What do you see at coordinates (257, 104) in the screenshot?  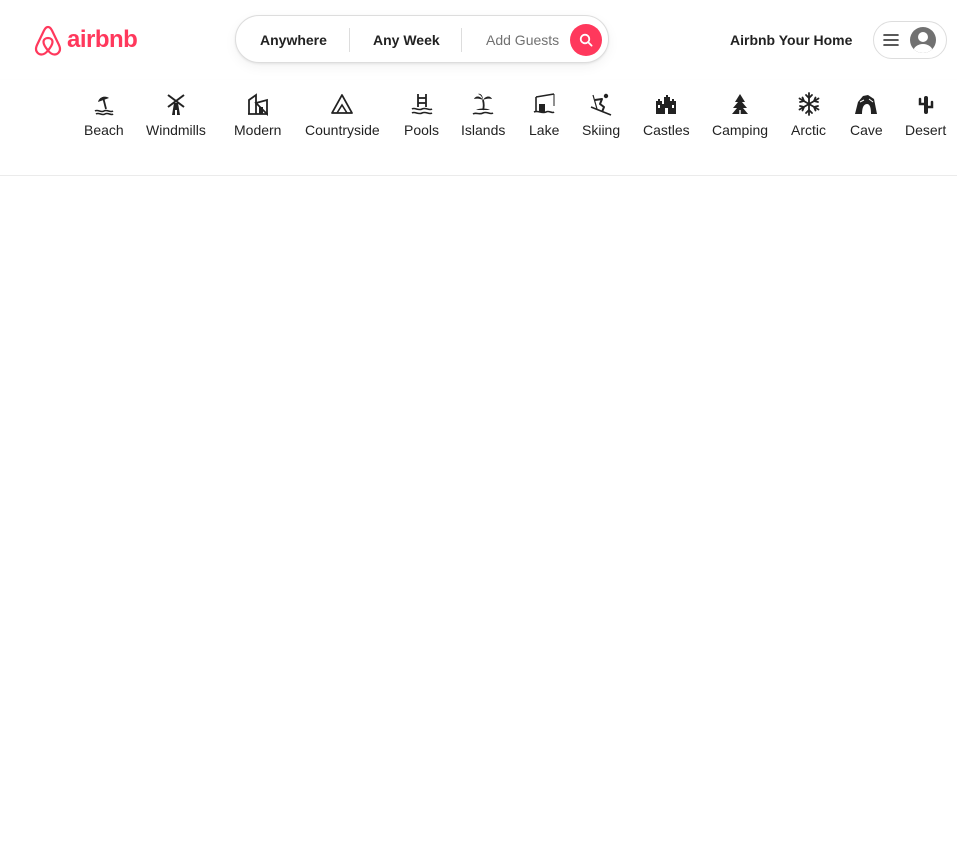 I see `modern-house-icon` at bounding box center [257, 104].